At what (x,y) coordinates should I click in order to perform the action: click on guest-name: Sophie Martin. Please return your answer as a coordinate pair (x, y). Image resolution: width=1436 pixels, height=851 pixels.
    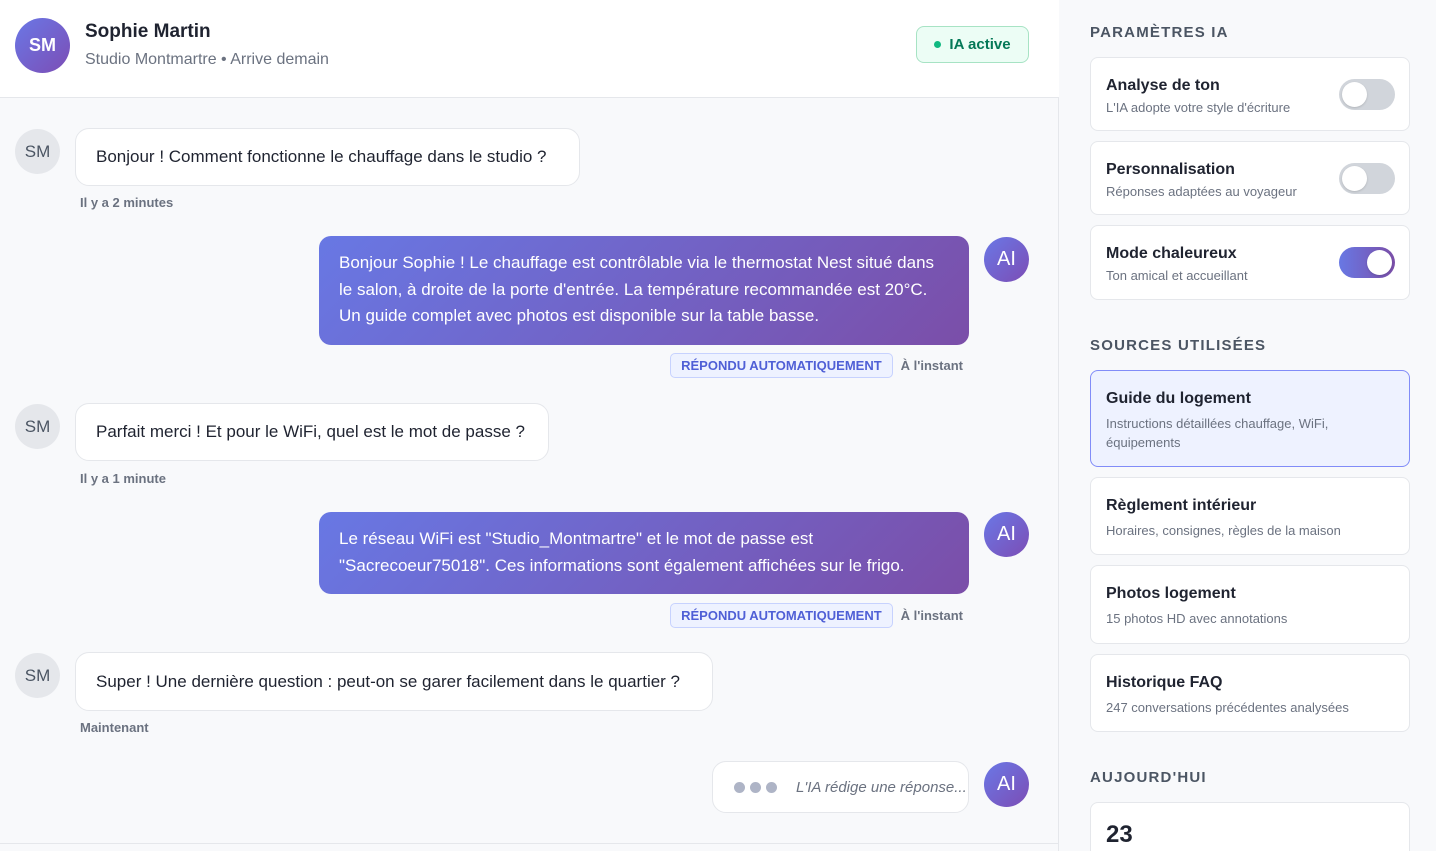
    Looking at the image, I should click on (148, 31).